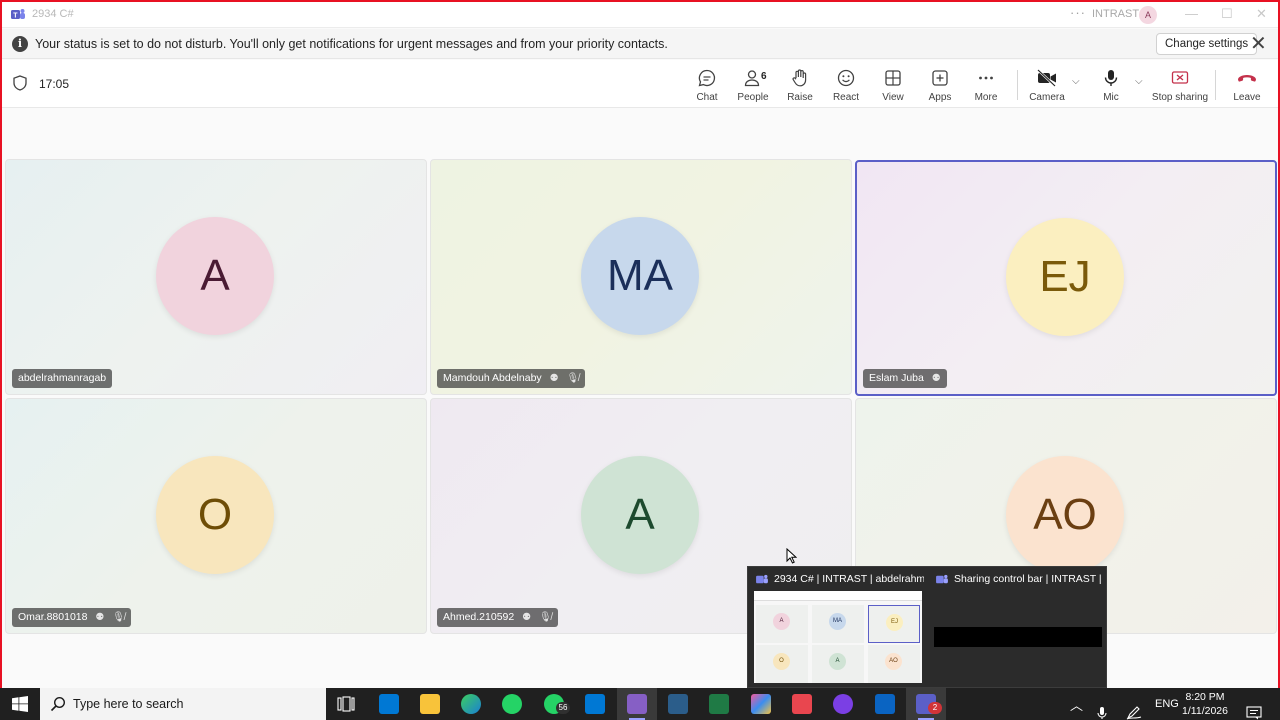  I want to click on more-dots-icon, so click(986, 78).